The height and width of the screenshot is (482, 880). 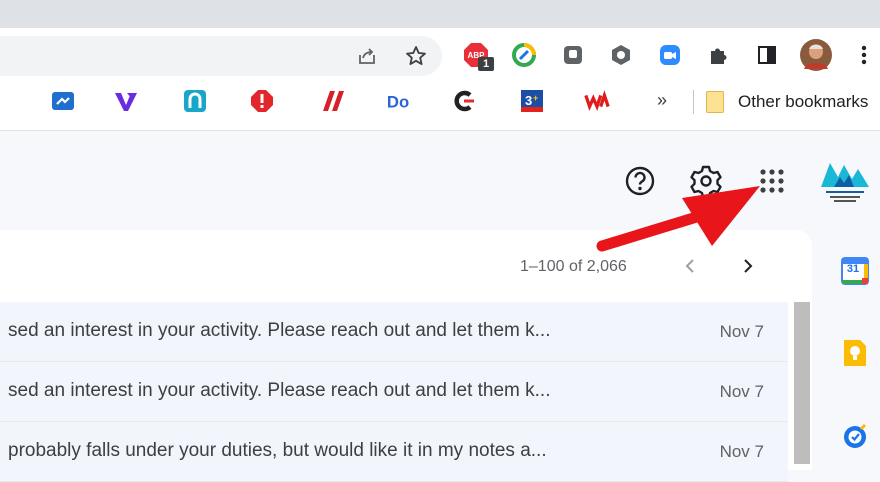 I want to click on bookmark-4-icon, so click(x=262, y=101).